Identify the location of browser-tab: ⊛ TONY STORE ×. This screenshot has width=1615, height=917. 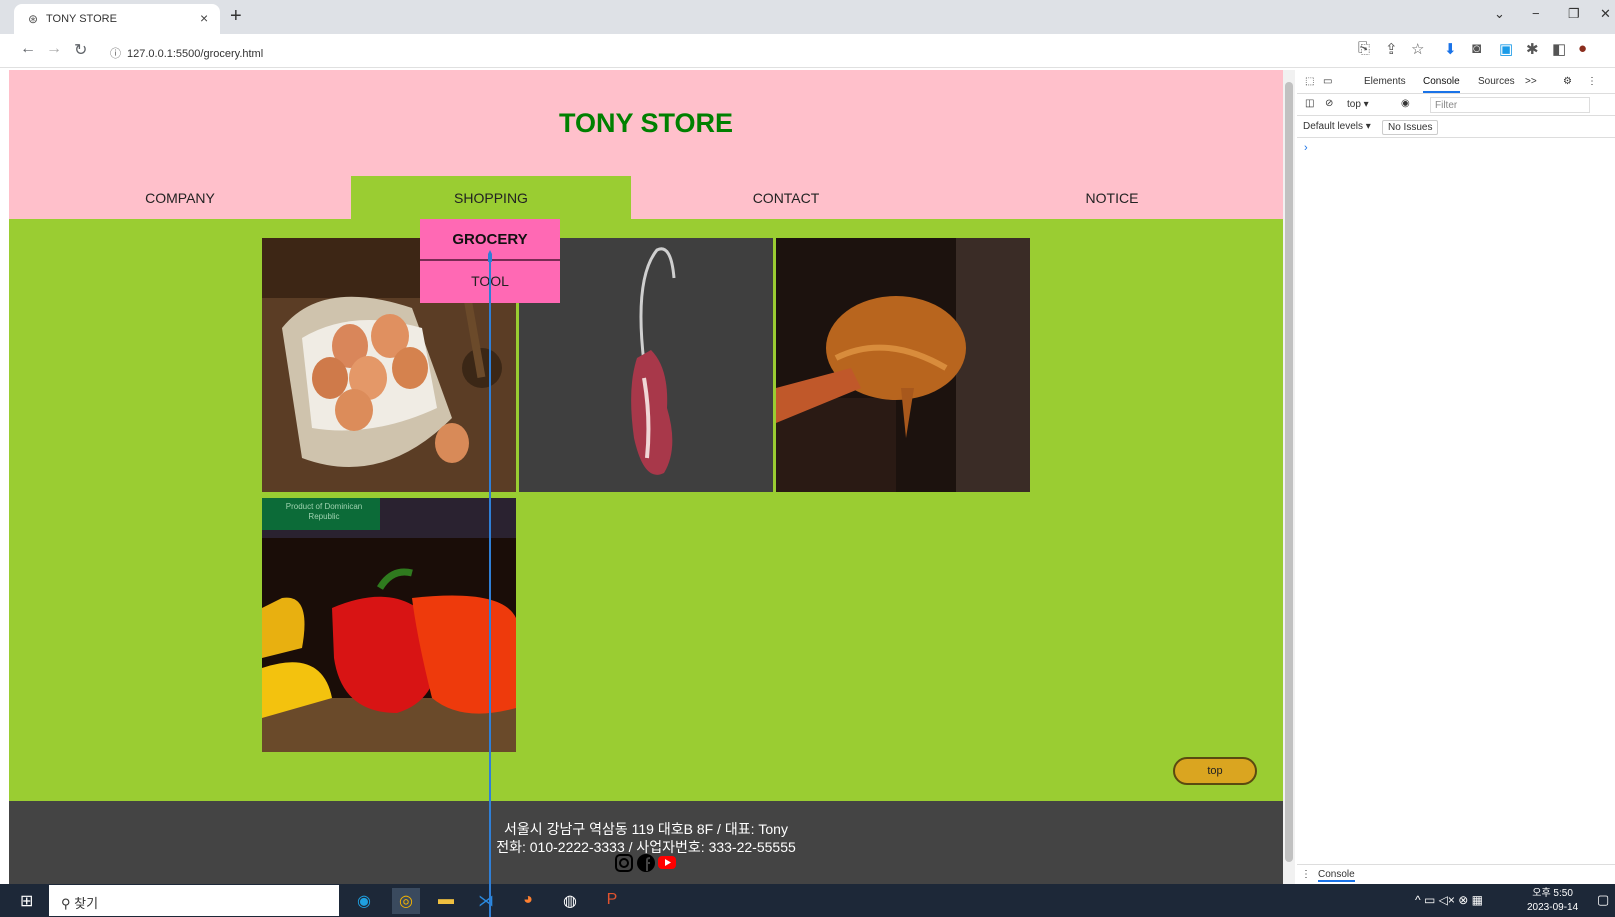
(117, 19).